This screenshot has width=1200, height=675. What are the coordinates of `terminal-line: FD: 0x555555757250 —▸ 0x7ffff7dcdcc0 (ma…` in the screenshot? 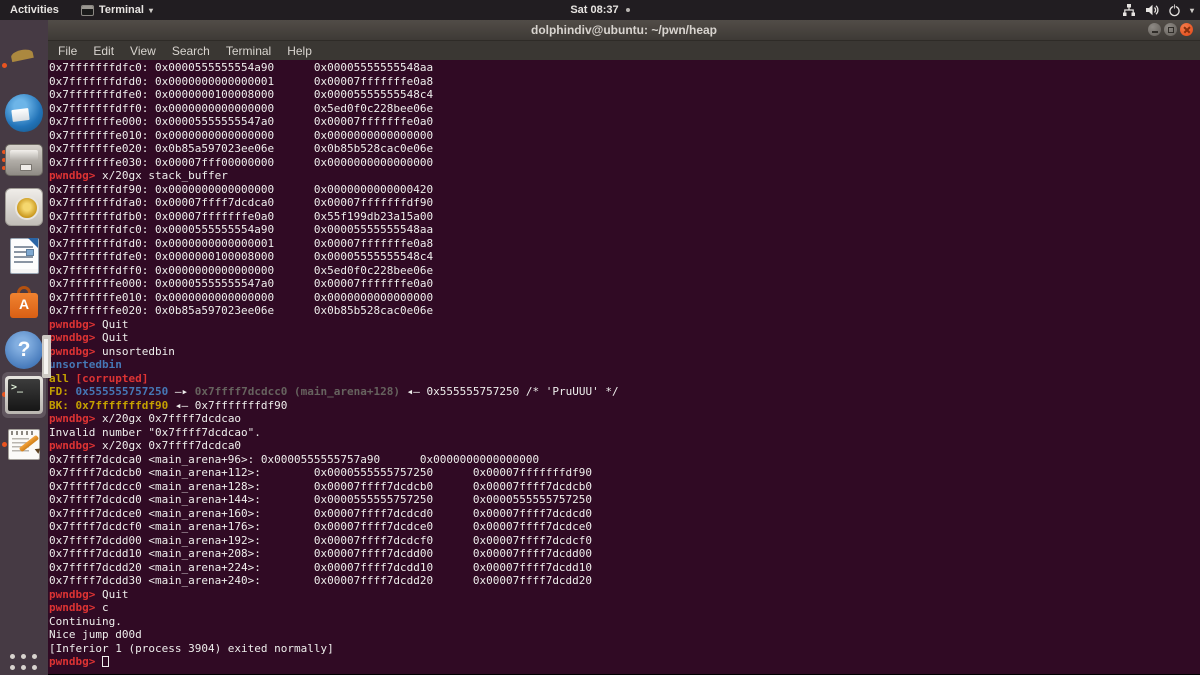 It's located at (334, 391).